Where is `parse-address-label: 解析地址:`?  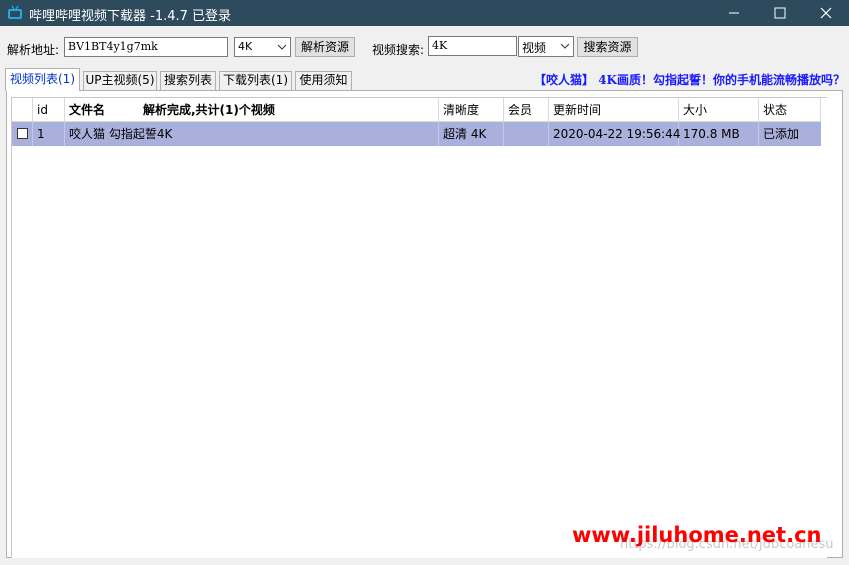
parse-address-label: 解析地址: is located at coordinates (33, 50).